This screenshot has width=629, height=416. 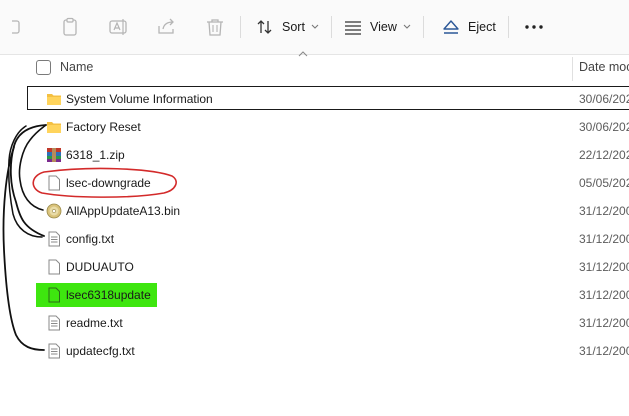 I want to click on rename-icon, so click(x=118, y=27).